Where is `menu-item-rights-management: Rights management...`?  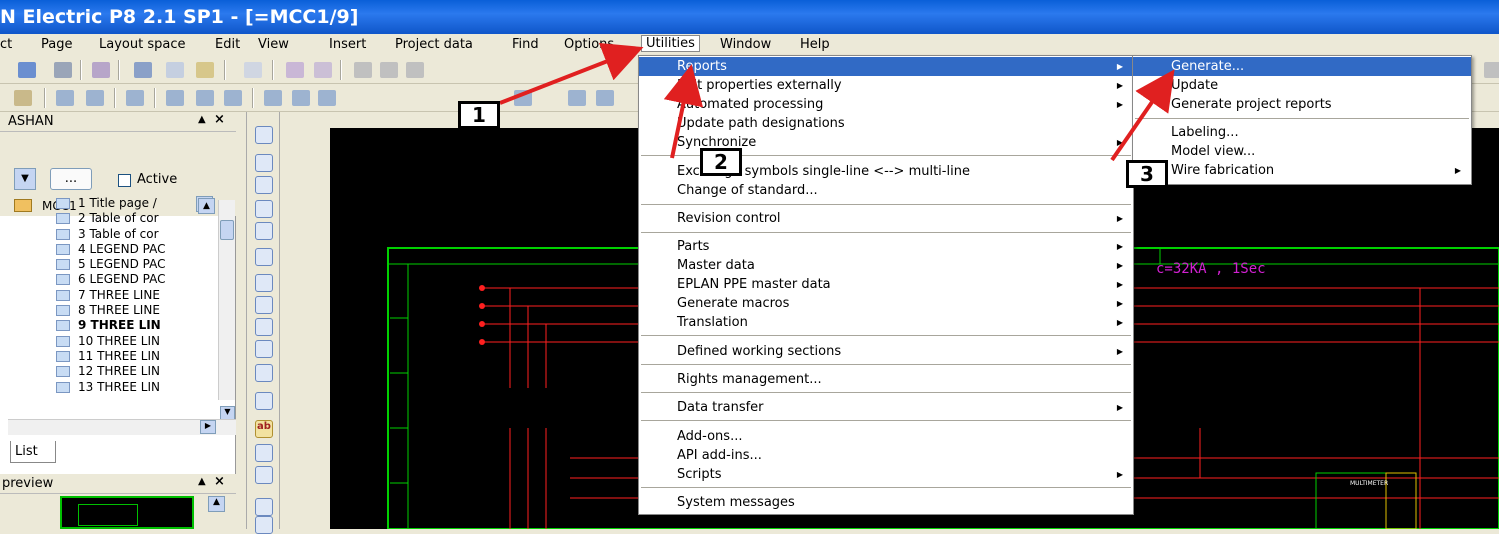 menu-item-rights-management: Rights management... is located at coordinates (886, 379).